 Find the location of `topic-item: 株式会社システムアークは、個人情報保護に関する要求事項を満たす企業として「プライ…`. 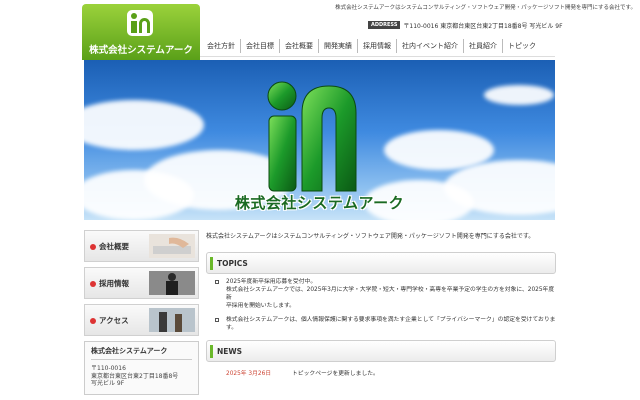

topic-item: 株式会社システムアークは、個人情報保護に関する要求事項を満たす企業として「プライ… is located at coordinates (381, 324).